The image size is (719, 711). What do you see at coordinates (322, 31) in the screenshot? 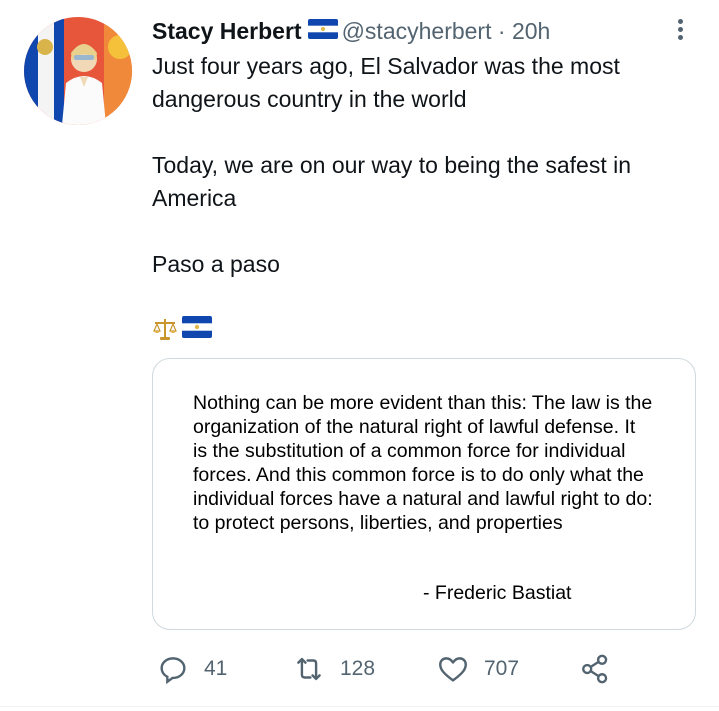
I see `el-salvador-flag-icon` at bounding box center [322, 31].